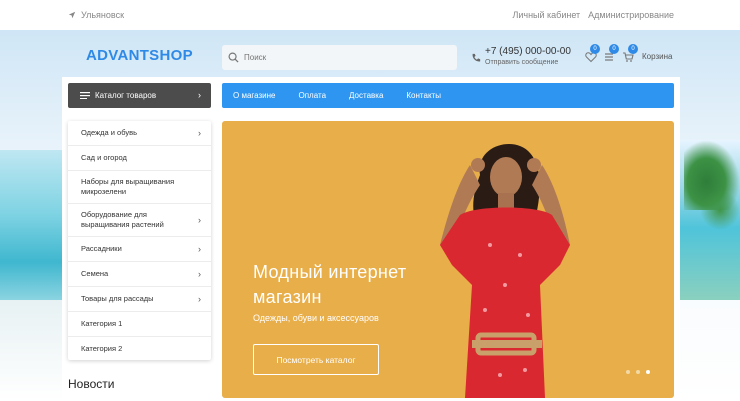 The width and height of the screenshot is (740, 401). What do you see at coordinates (423, 95) in the screenshot?
I see `nav-contacts: Контакты` at bounding box center [423, 95].